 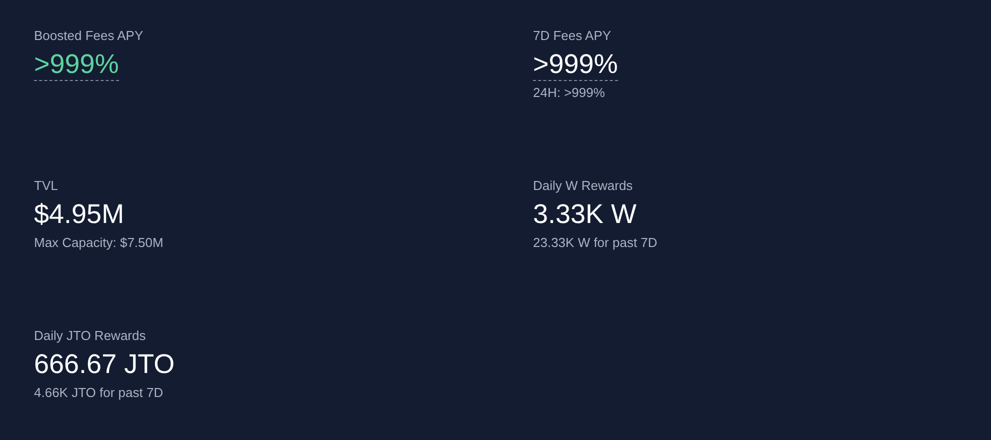 What do you see at coordinates (89, 36) in the screenshot?
I see `stat-label: Boosted Fees APY` at bounding box center [89, 36].